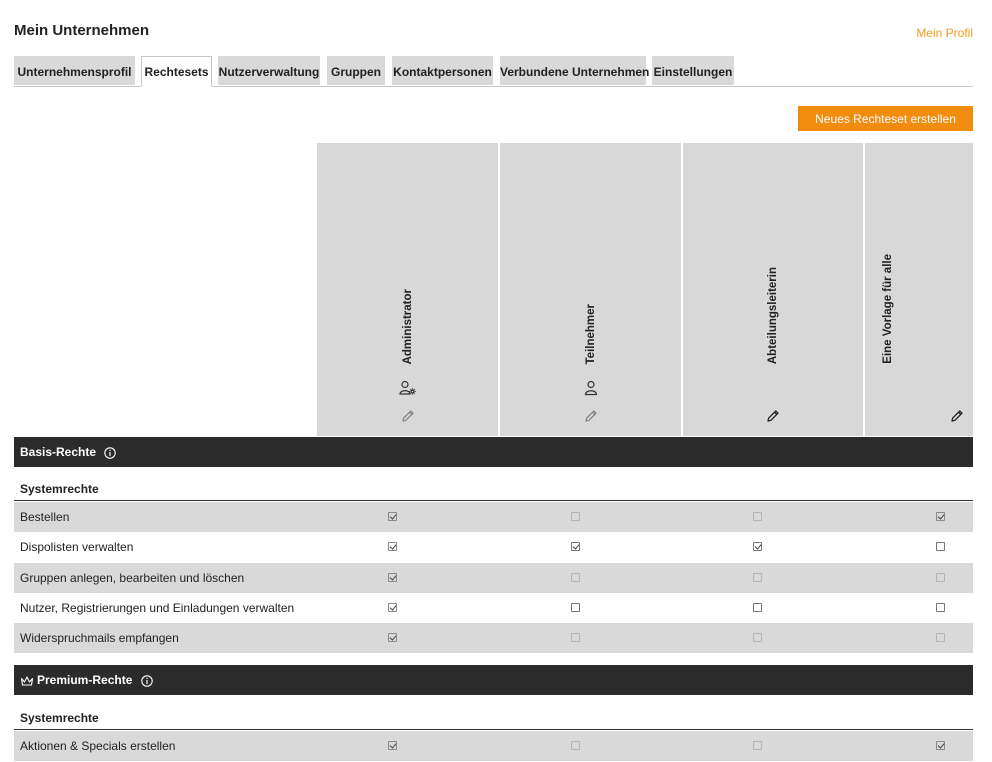 The width and height of the screenshot is (992, 762). What do you see at coordinates (493, 638) in the screenshot?
I see `permission-row: Widerspruchmails empfangen` at bounding box center [493, 638].